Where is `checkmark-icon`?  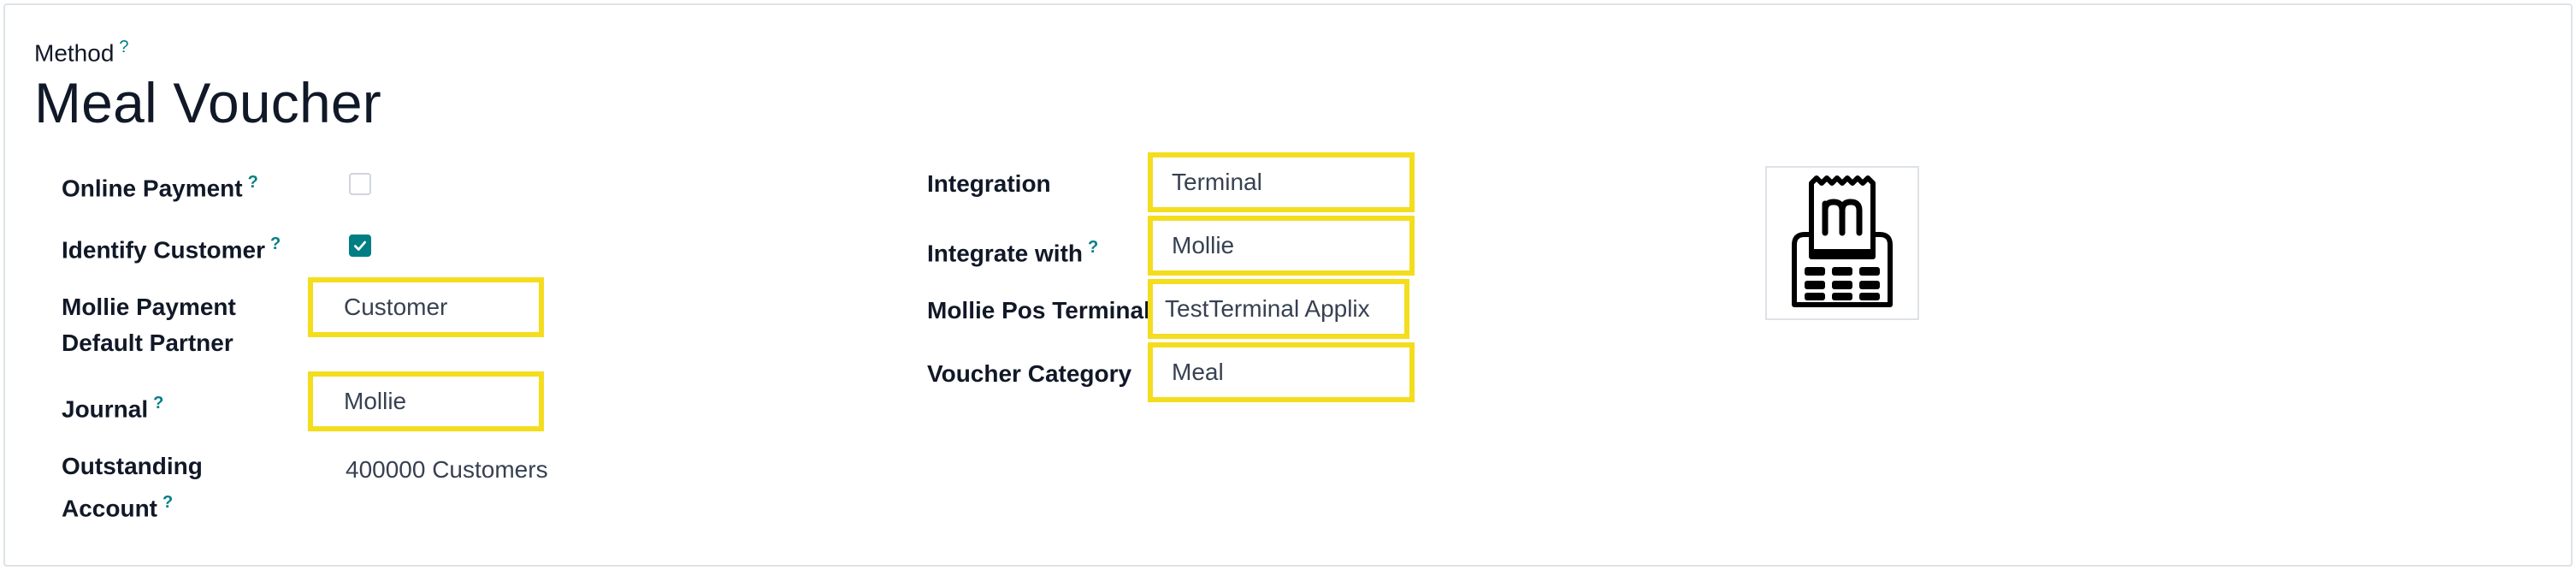 checkmark-icon is located at coordinates (360, 245).